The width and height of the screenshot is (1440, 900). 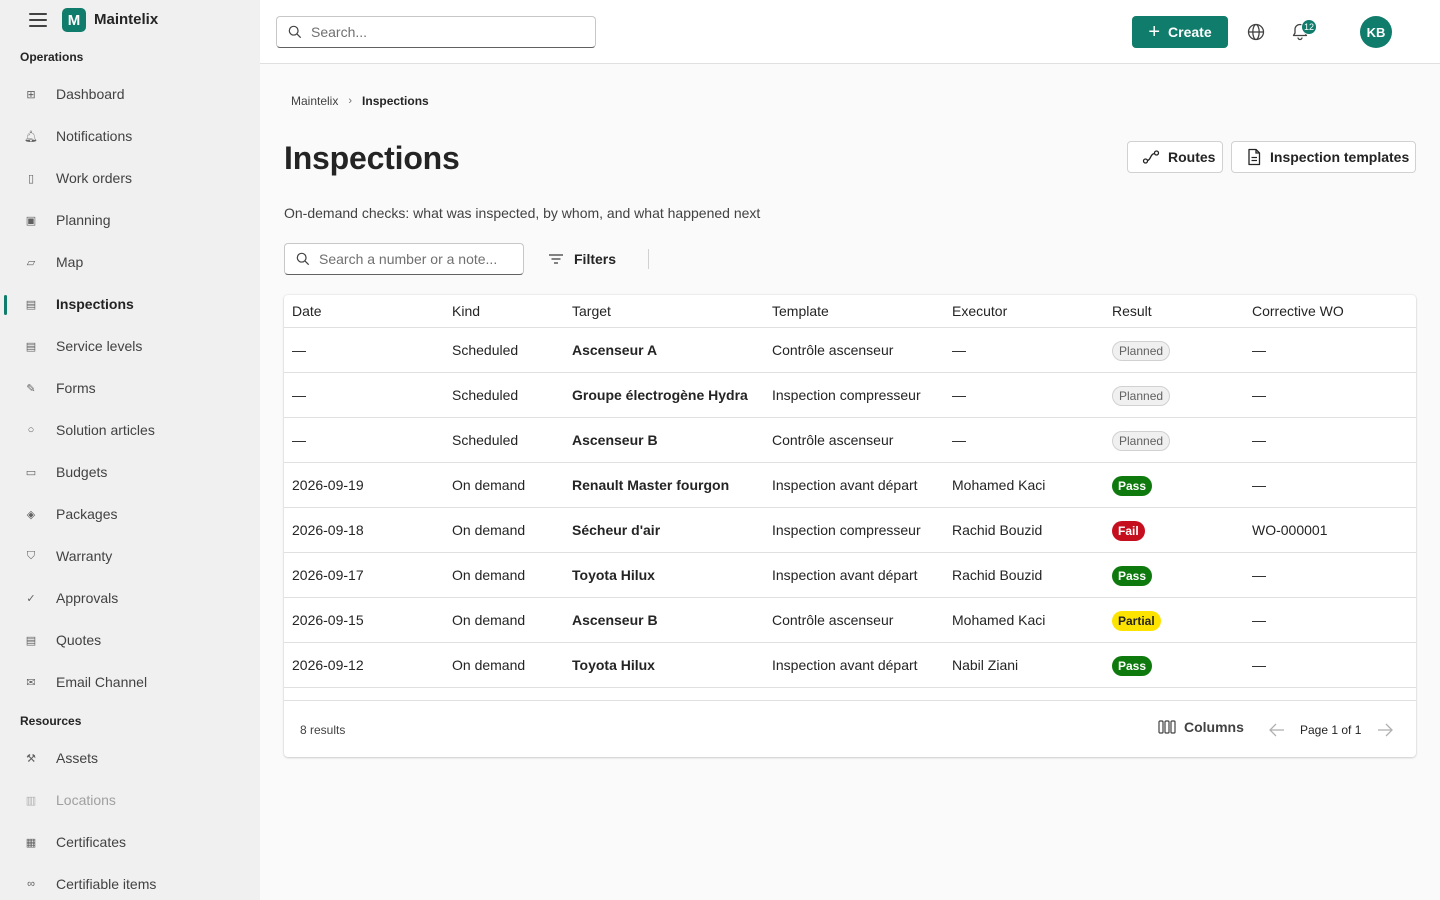 I want to click on cell-template: Contrôle ascenseur, so click(x=833, y=620).